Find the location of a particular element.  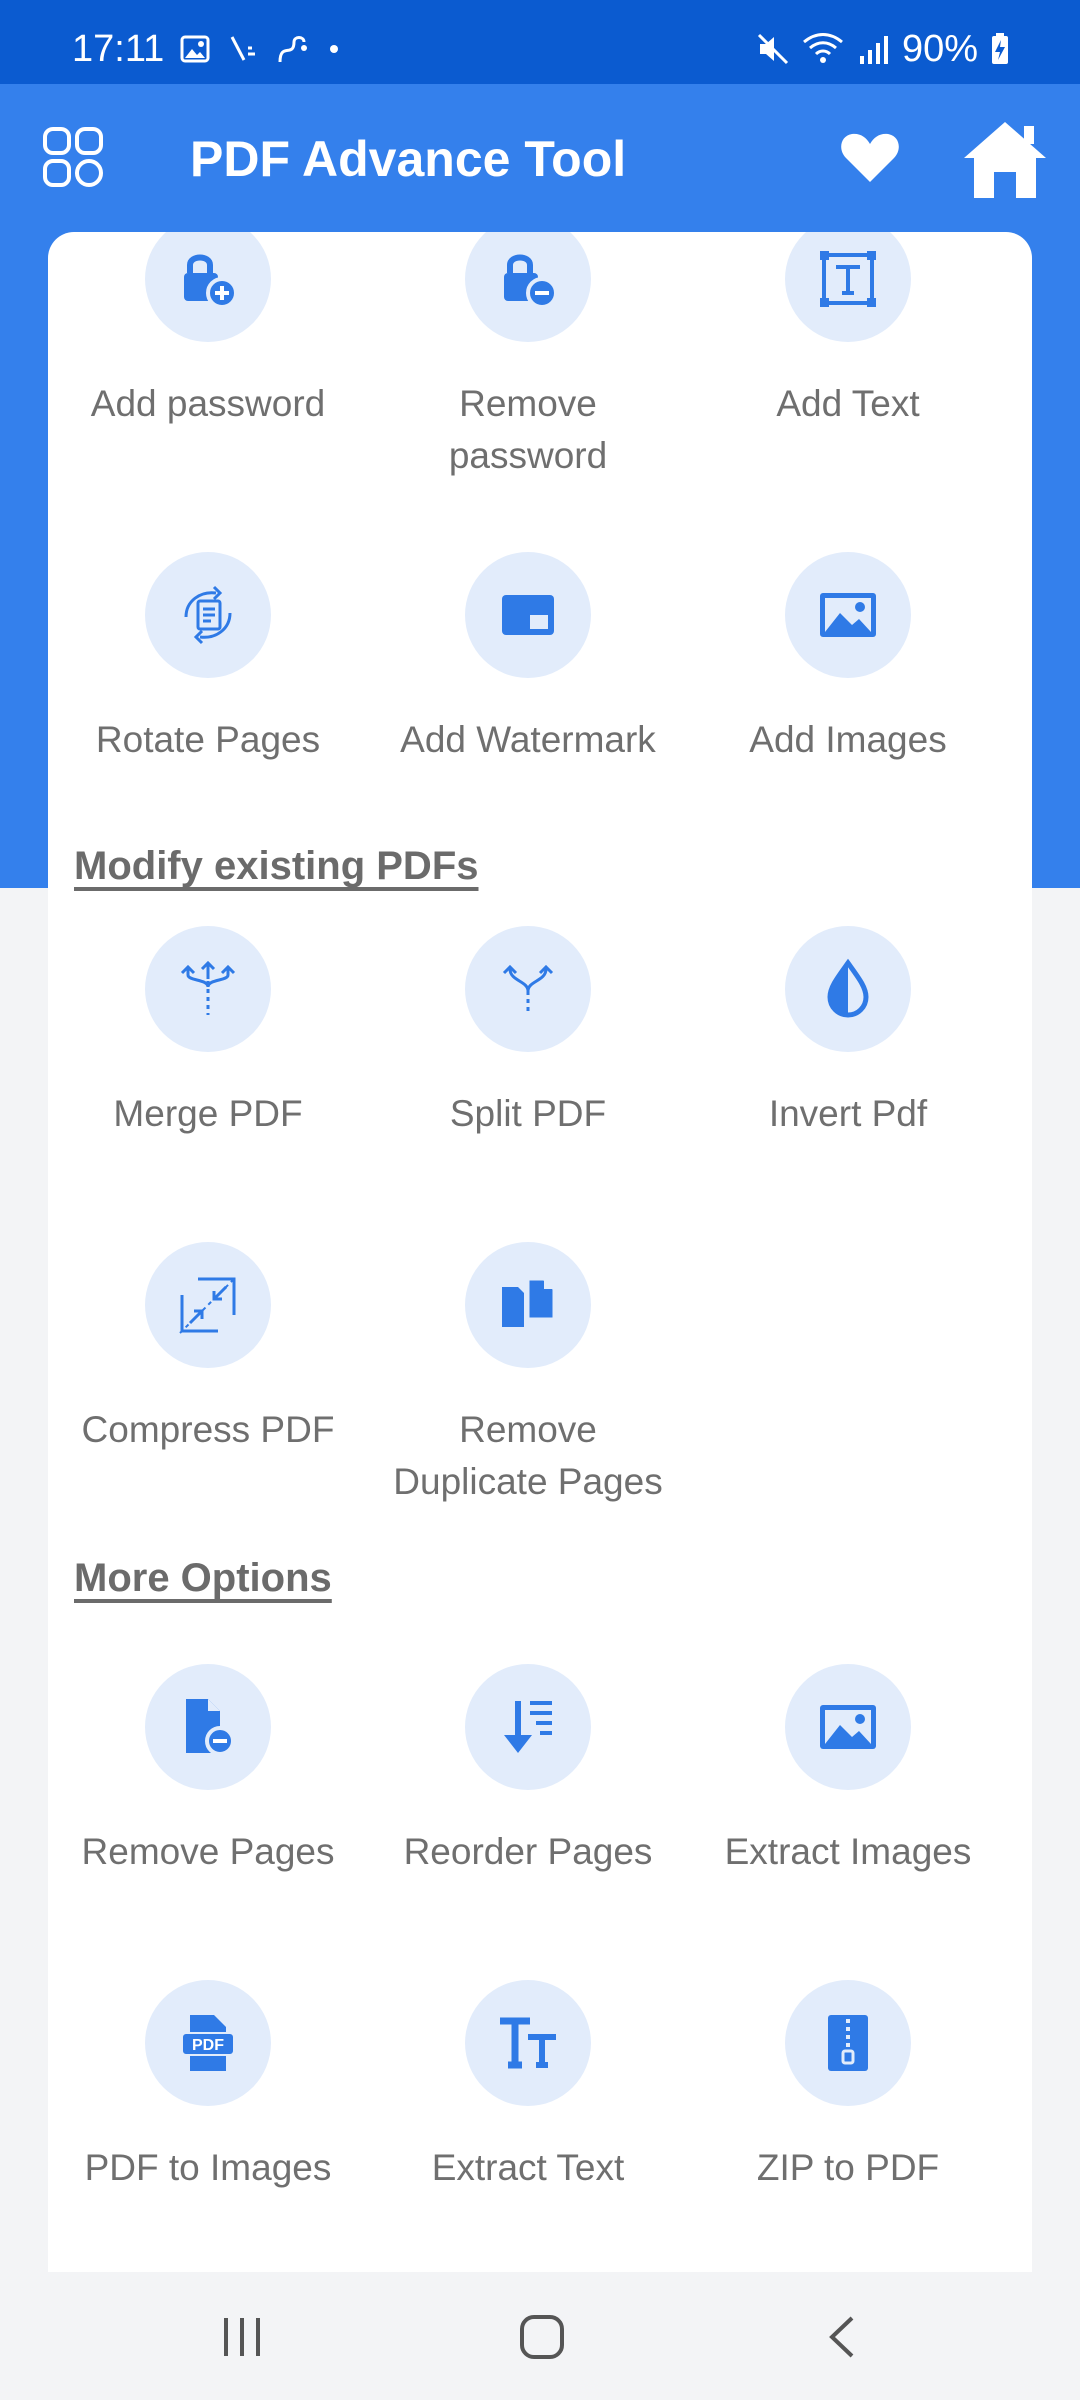

tool-add-password: Add password is located at coordinates (208, 331).